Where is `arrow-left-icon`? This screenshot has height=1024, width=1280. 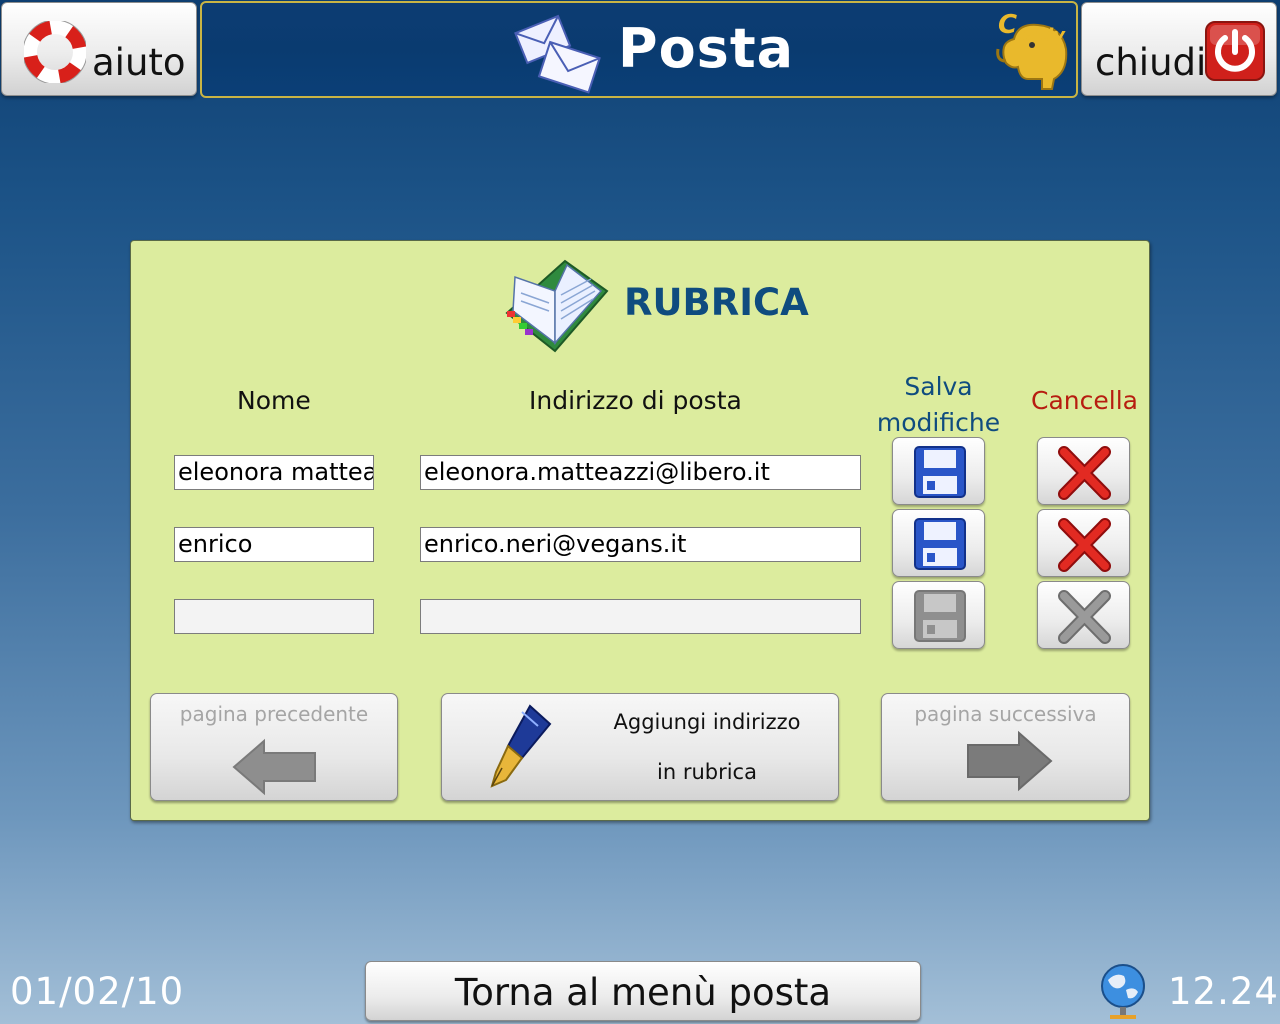
arrow-left-icon is located at coordinates (274, 767).